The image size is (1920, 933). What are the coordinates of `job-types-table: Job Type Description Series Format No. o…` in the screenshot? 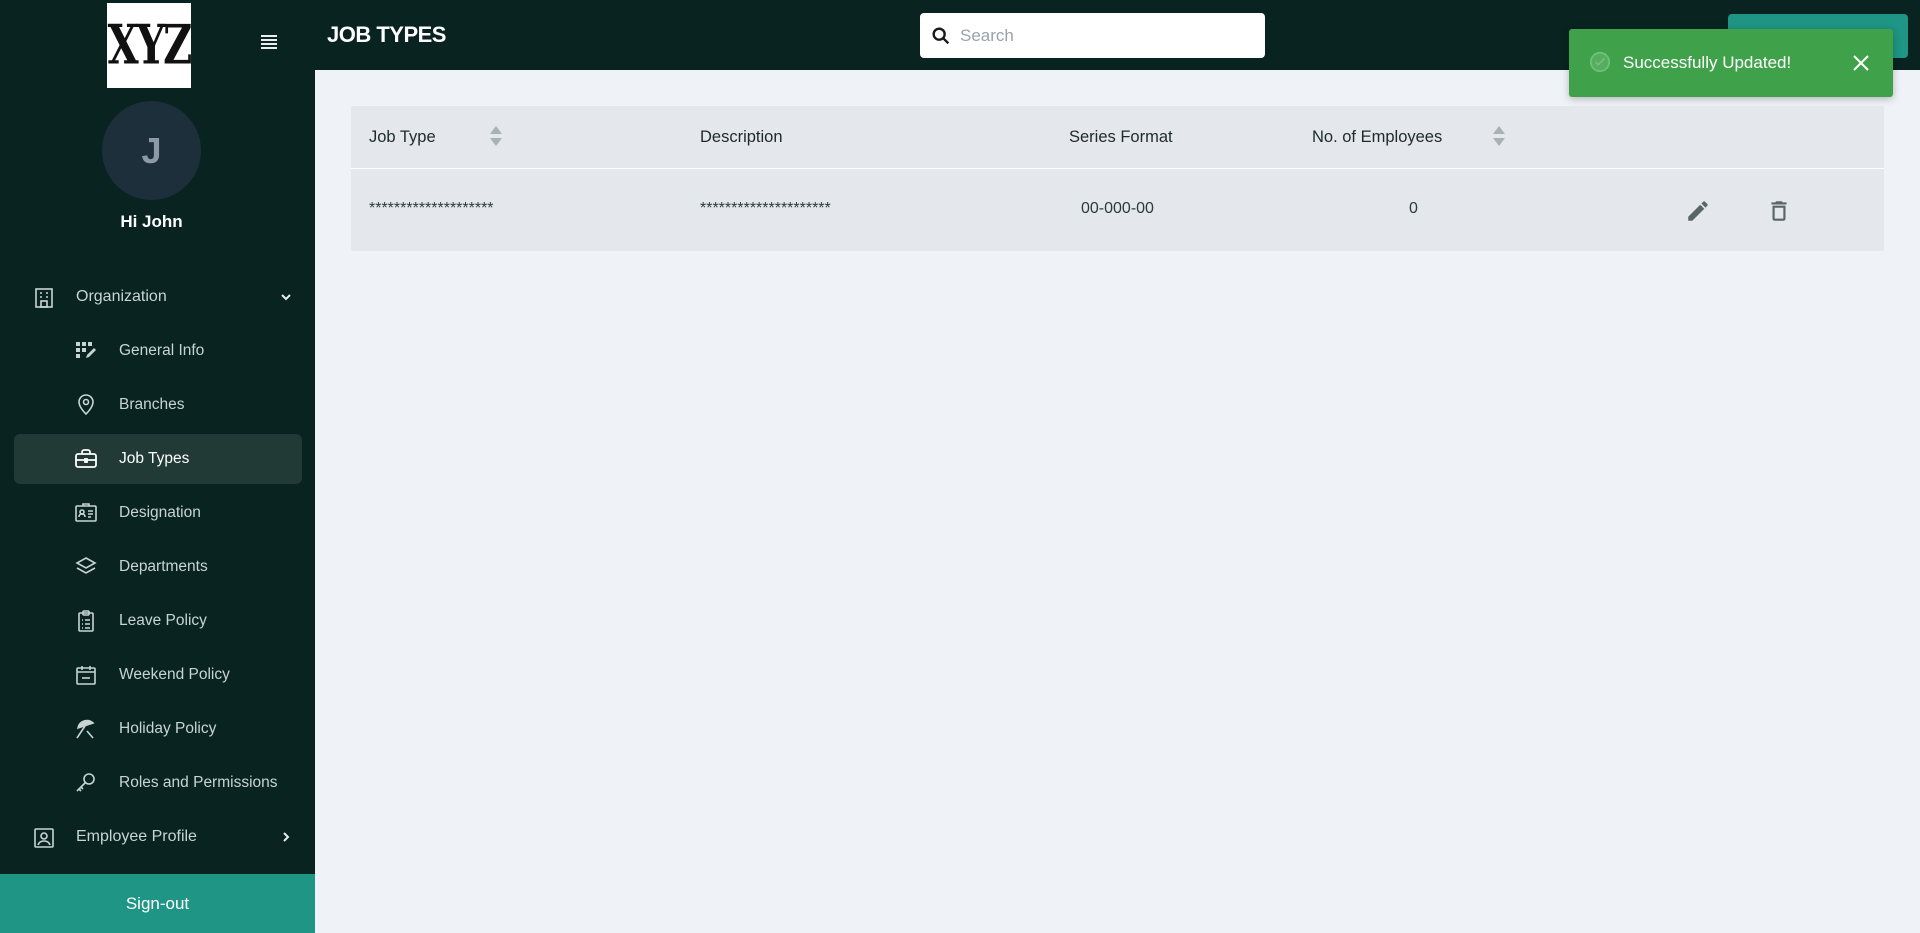 It's located at (1117, 178).